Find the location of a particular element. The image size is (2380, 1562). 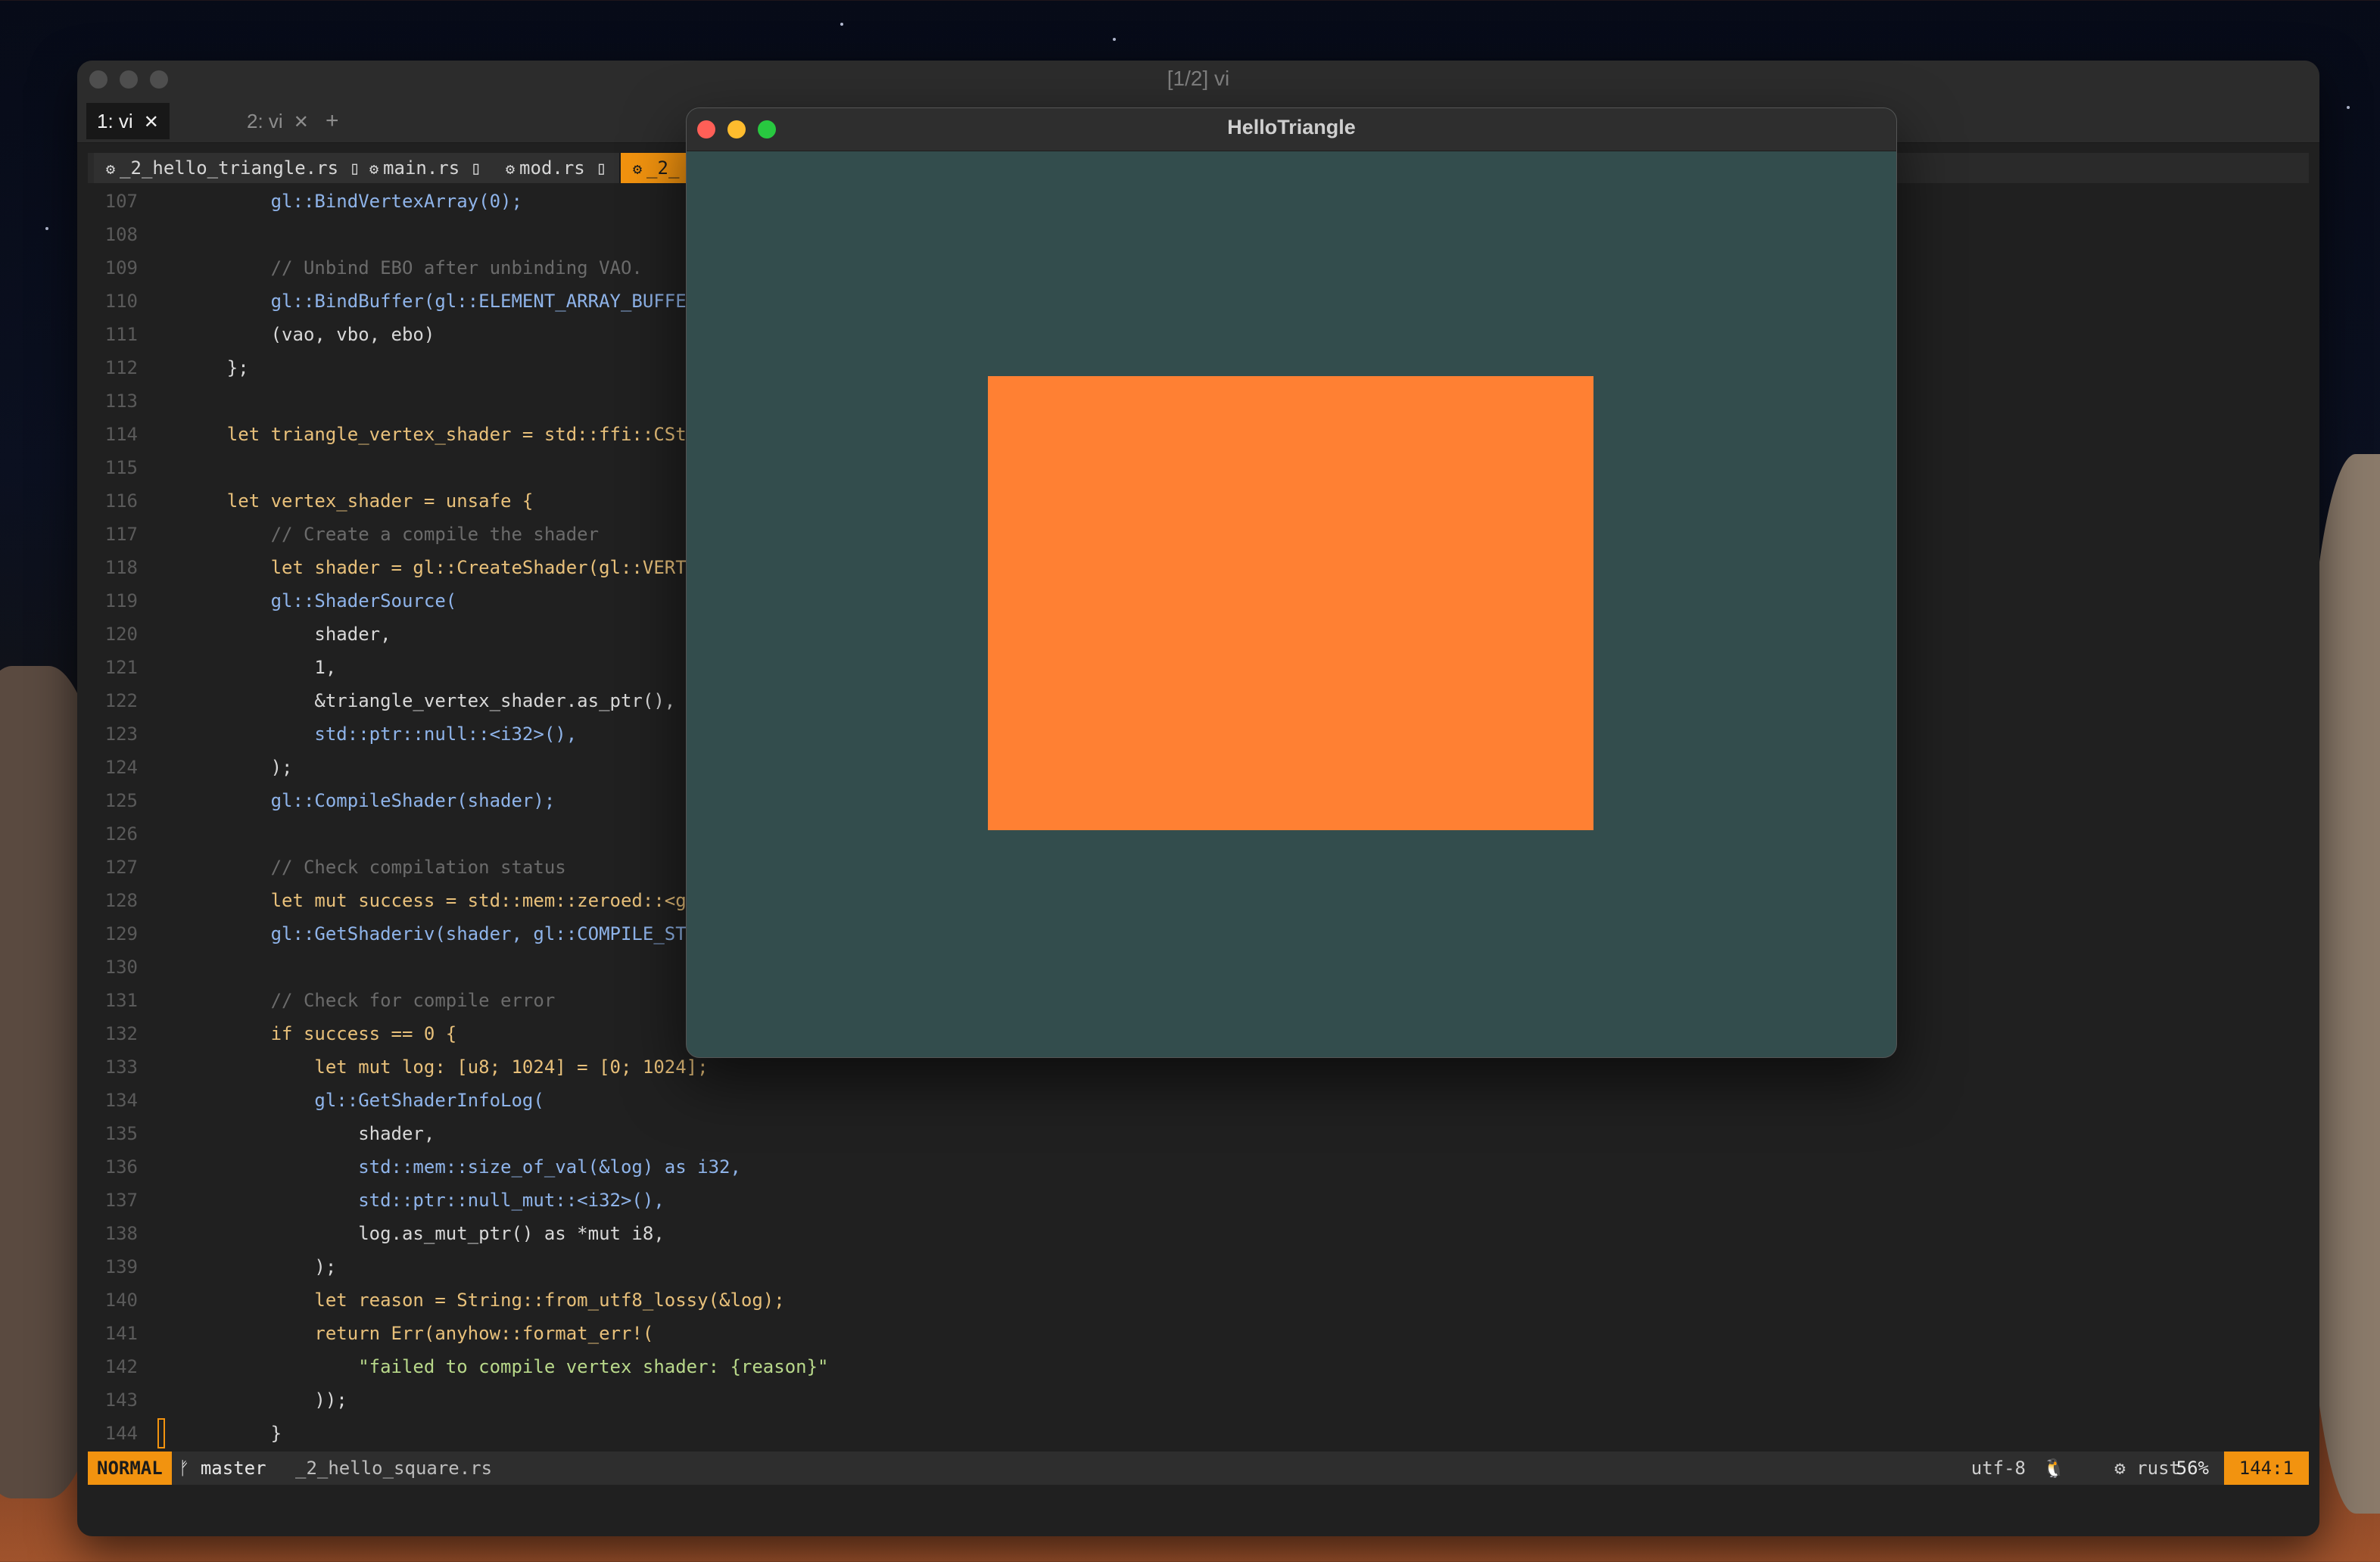

gl-titlebar: HelloTriangle is located at coordinates (1291, 129).